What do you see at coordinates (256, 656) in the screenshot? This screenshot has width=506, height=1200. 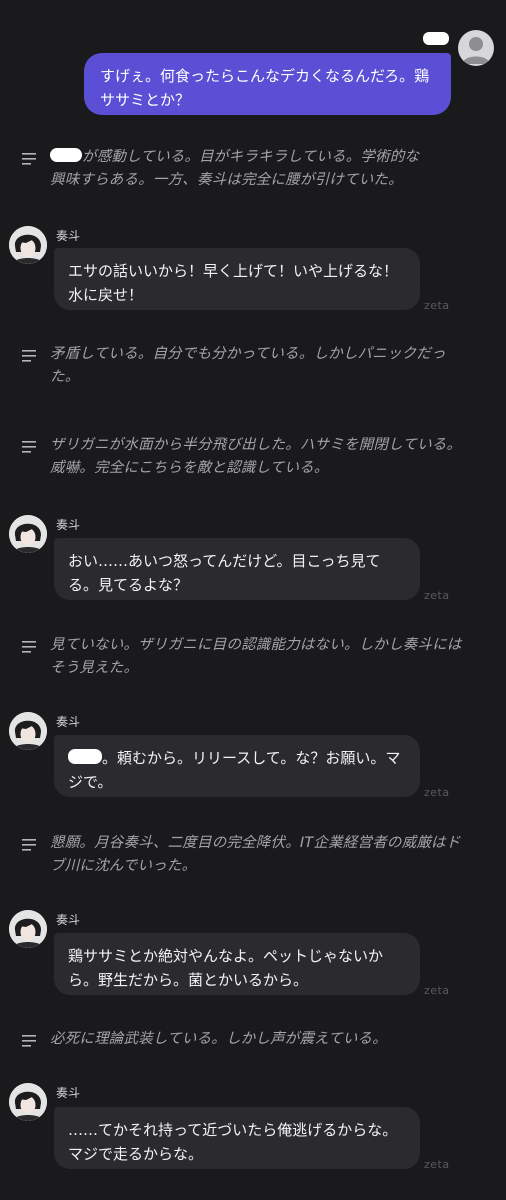 I see `narration-text: 見ていない。ザリガニに目の認識能力はない。しかし奏斗にはそう見えた。` at bounding box center [256, 656].